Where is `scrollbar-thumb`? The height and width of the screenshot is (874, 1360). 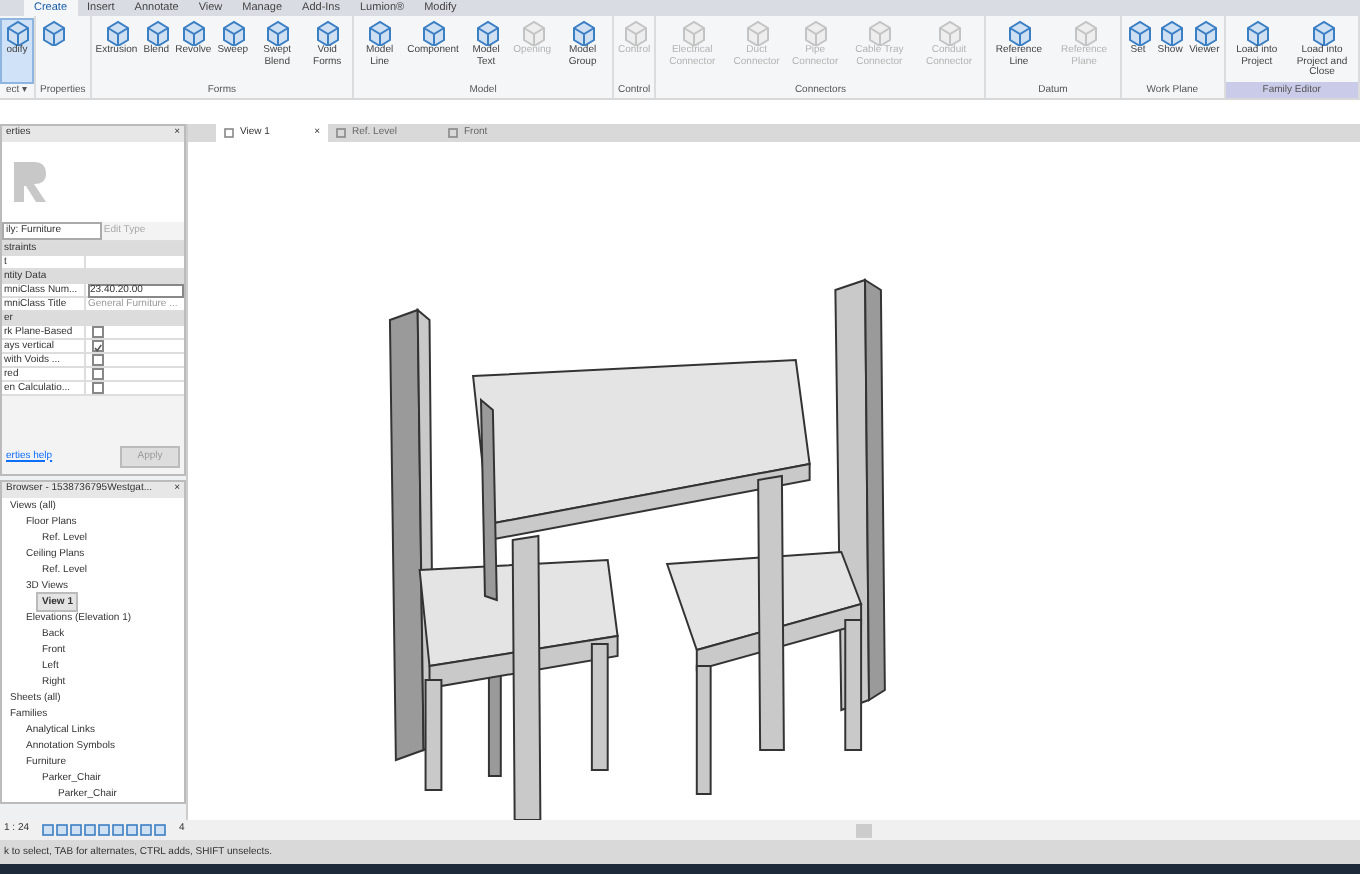 scrollbar-thumb is located at coordinates (864, 830).